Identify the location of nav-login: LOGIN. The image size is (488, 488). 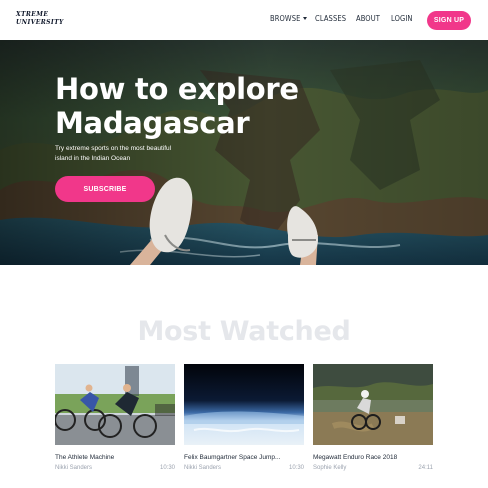
(402, 18).